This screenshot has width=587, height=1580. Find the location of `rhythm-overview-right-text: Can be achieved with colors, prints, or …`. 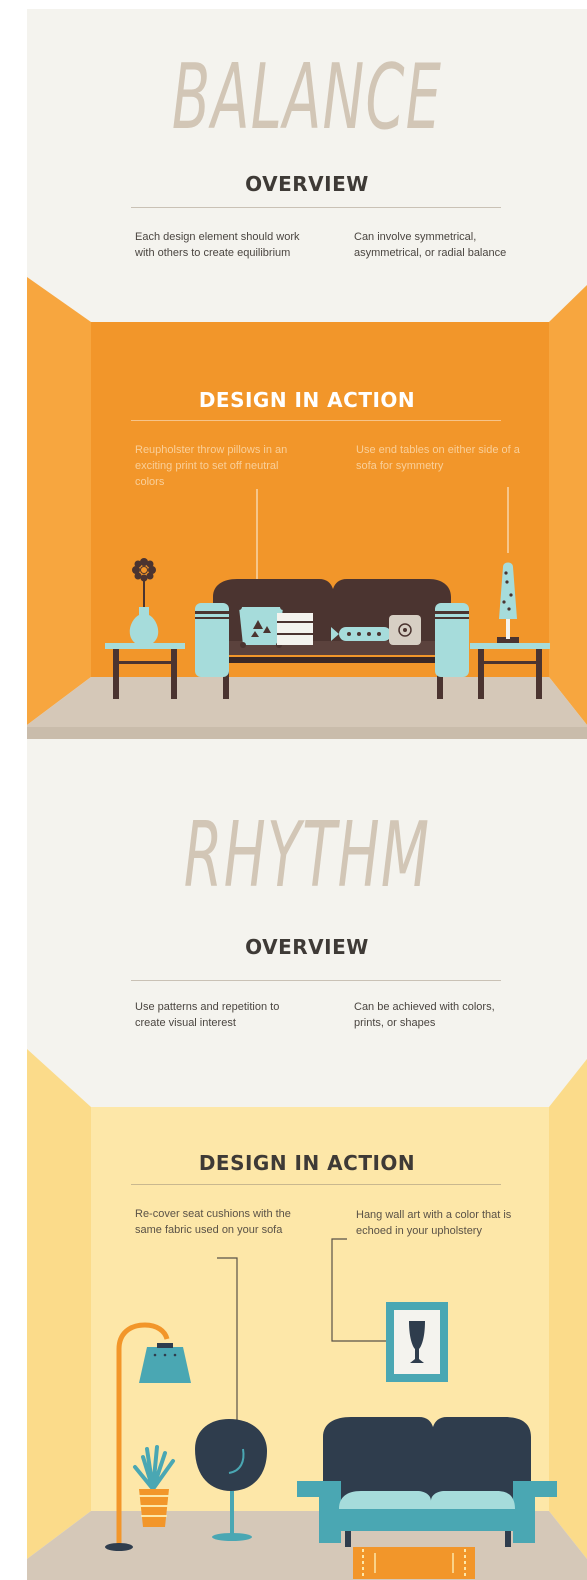

rhythm-overview-right-text: Can be achieved with colors, prints, or … is located at coordinates (424, 1015).